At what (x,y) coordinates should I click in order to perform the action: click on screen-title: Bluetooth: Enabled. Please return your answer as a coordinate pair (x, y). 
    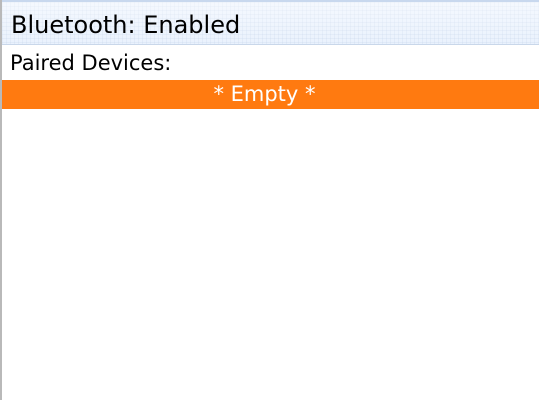
    Looking at the image, I should click on (126, 25).